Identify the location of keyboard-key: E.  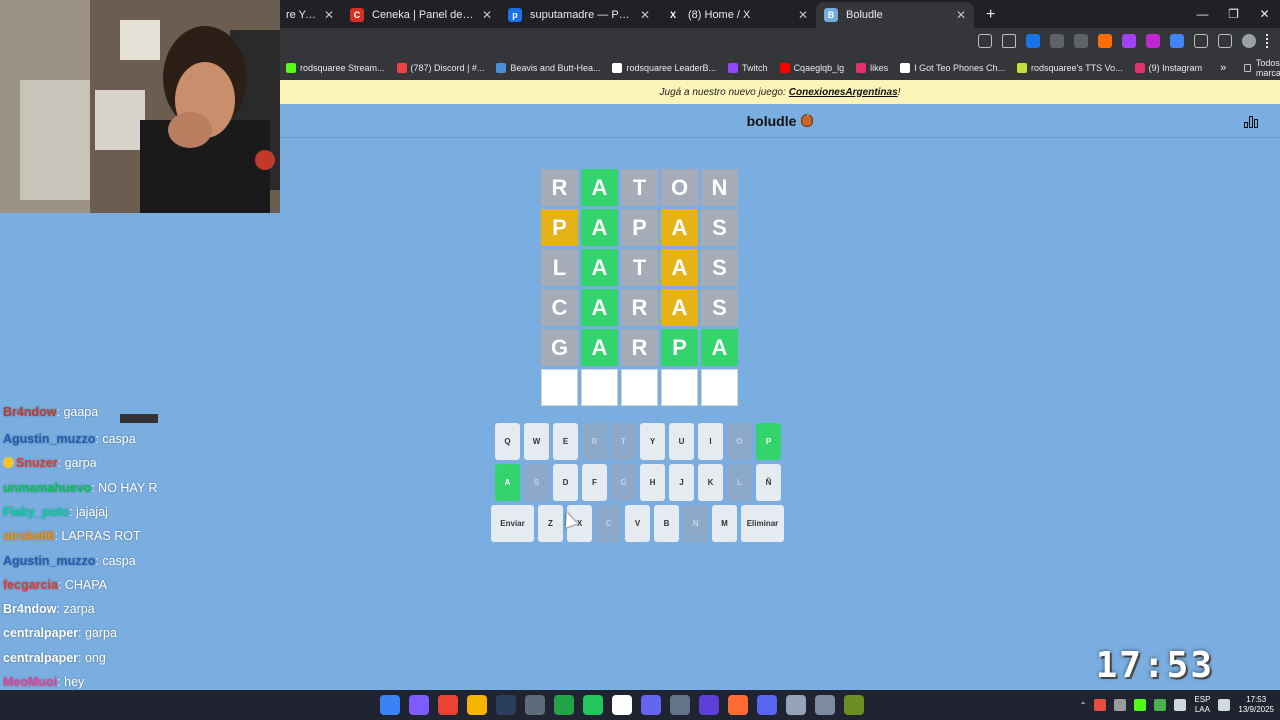
(565, 441).